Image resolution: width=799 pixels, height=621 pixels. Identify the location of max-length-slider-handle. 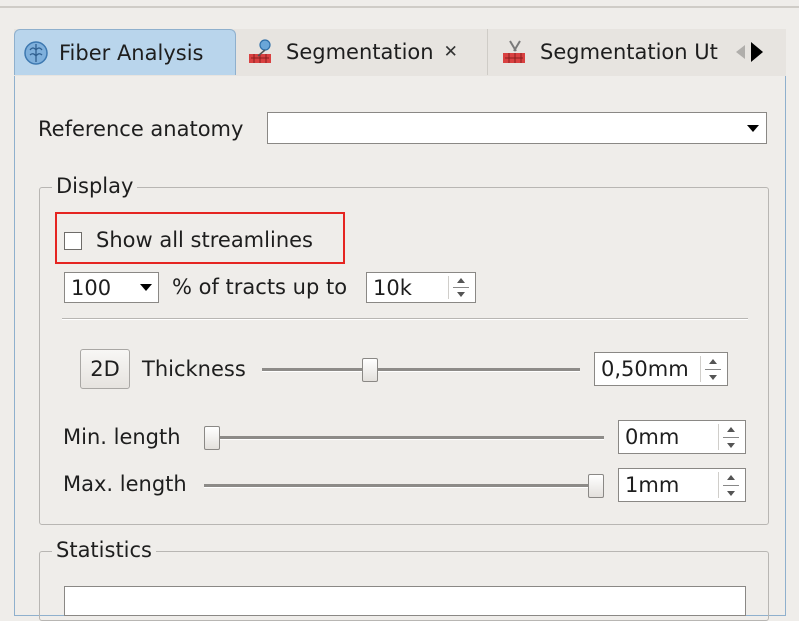
(596, 486).